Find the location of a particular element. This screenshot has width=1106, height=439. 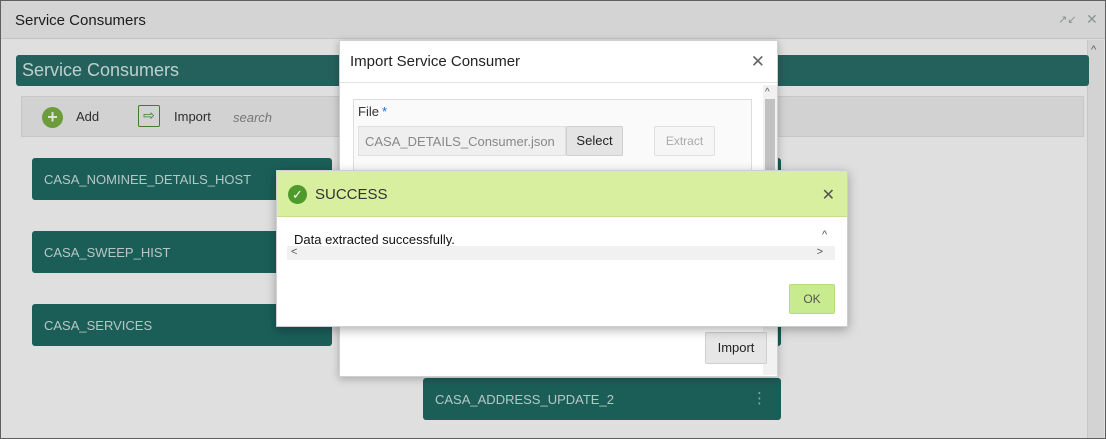

import-submit-button: Import is located at coordinates (736, 348).